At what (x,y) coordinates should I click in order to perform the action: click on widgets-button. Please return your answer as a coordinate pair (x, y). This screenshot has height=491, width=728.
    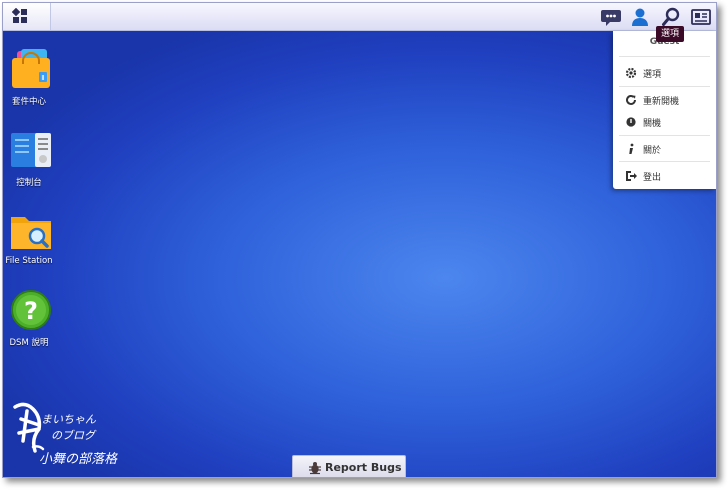
    Looking at the image, I should click on (701, 17).